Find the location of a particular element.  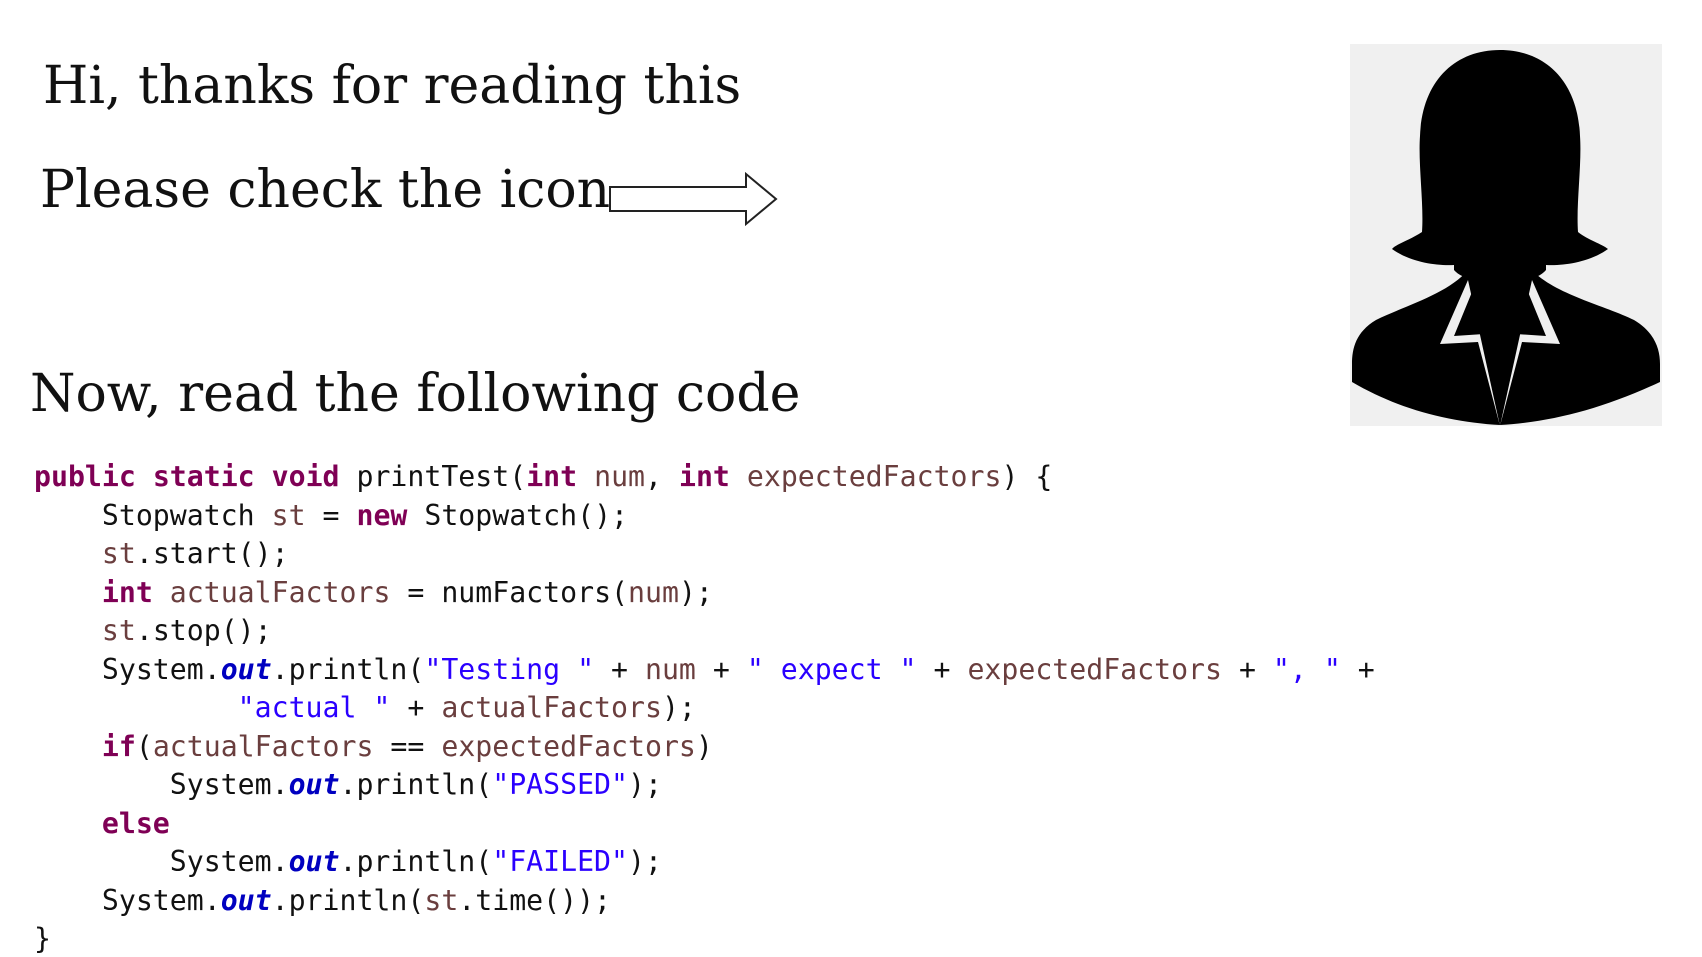

code-line: } is located at coordinates (704, 938).